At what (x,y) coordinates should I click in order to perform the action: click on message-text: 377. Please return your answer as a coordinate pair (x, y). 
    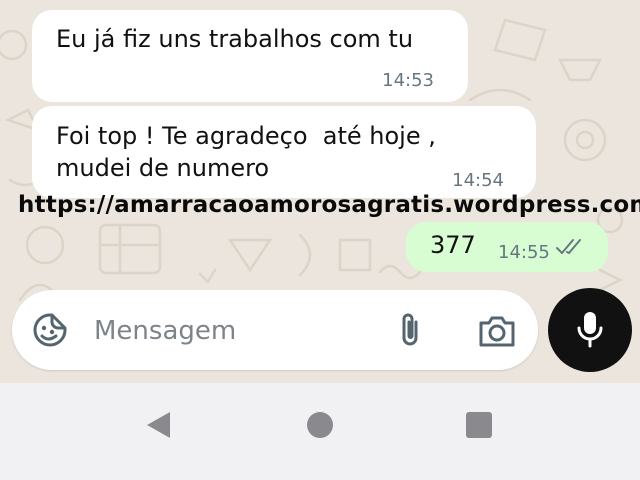
    Looking at the image, I should click on (453, 245).